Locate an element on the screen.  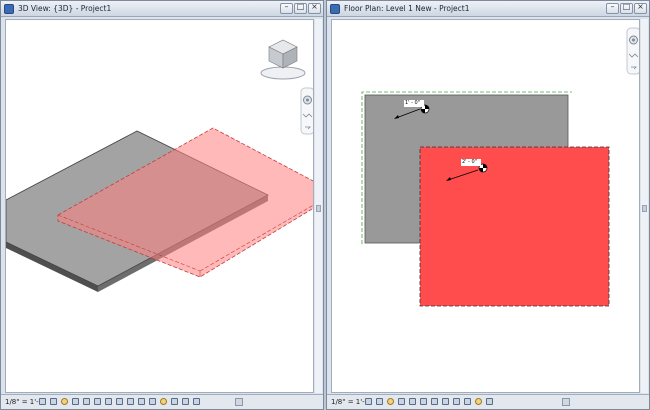
red-floor-offset-label: 2' - 0" is located at coordinates (469, 162).